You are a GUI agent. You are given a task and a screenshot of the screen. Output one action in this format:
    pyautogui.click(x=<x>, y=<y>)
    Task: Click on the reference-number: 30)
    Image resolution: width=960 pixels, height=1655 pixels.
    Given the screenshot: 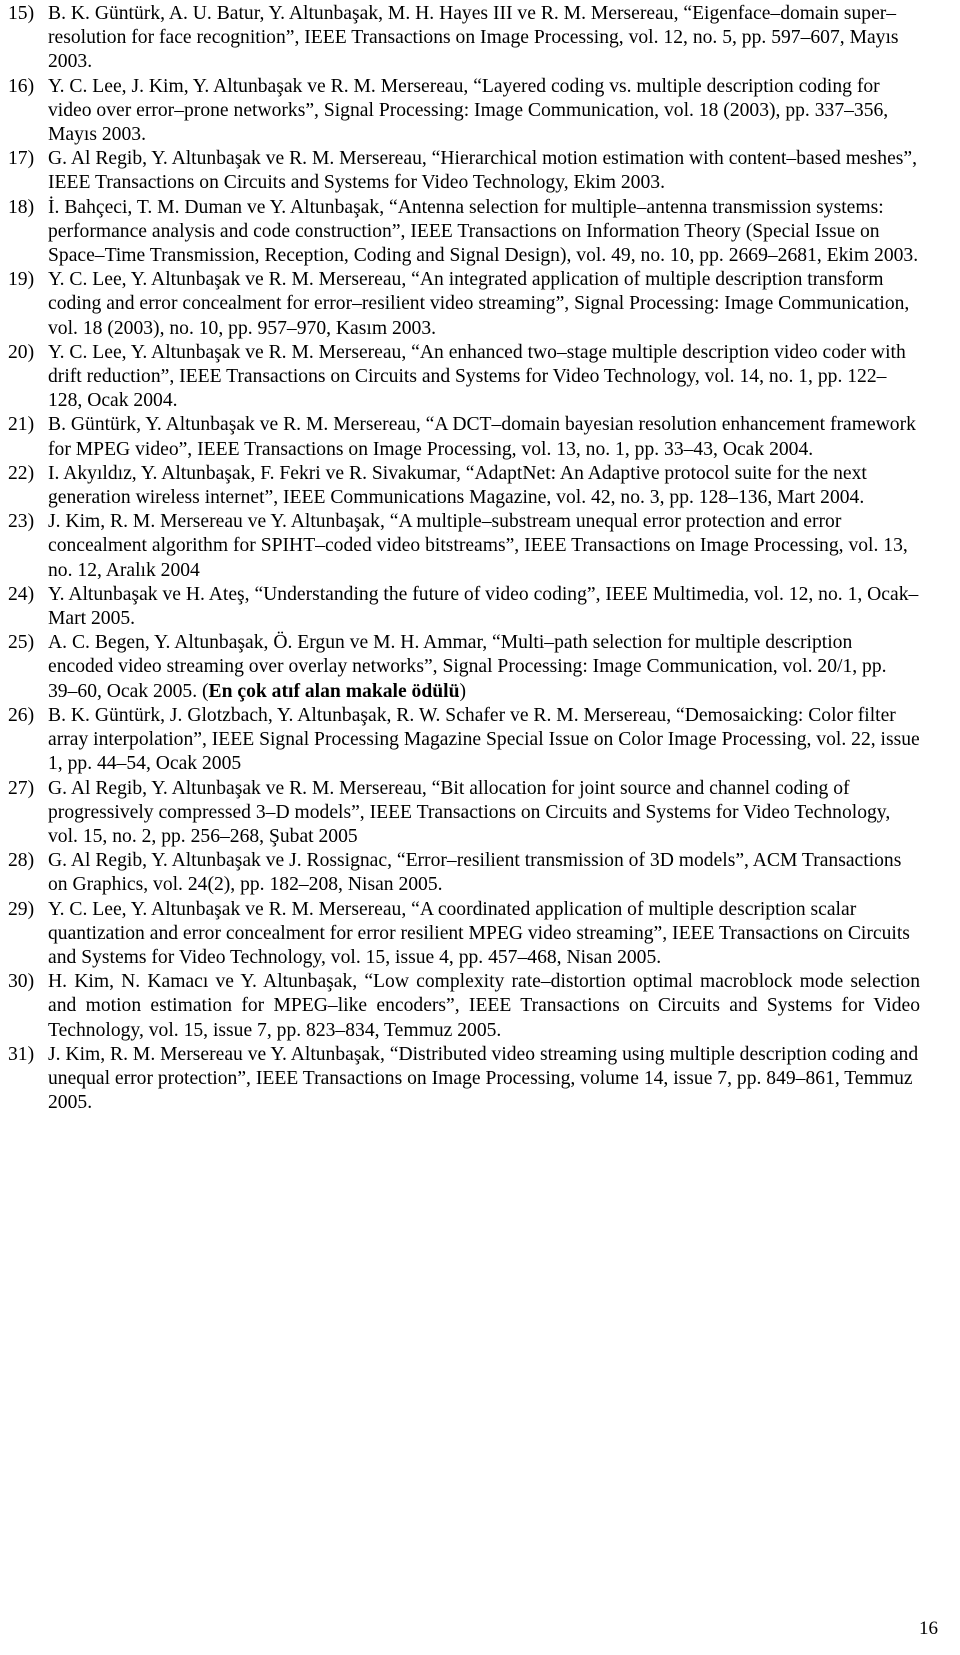 What is the action you would take?
    pyautogui.click(x=21, y=982)
    